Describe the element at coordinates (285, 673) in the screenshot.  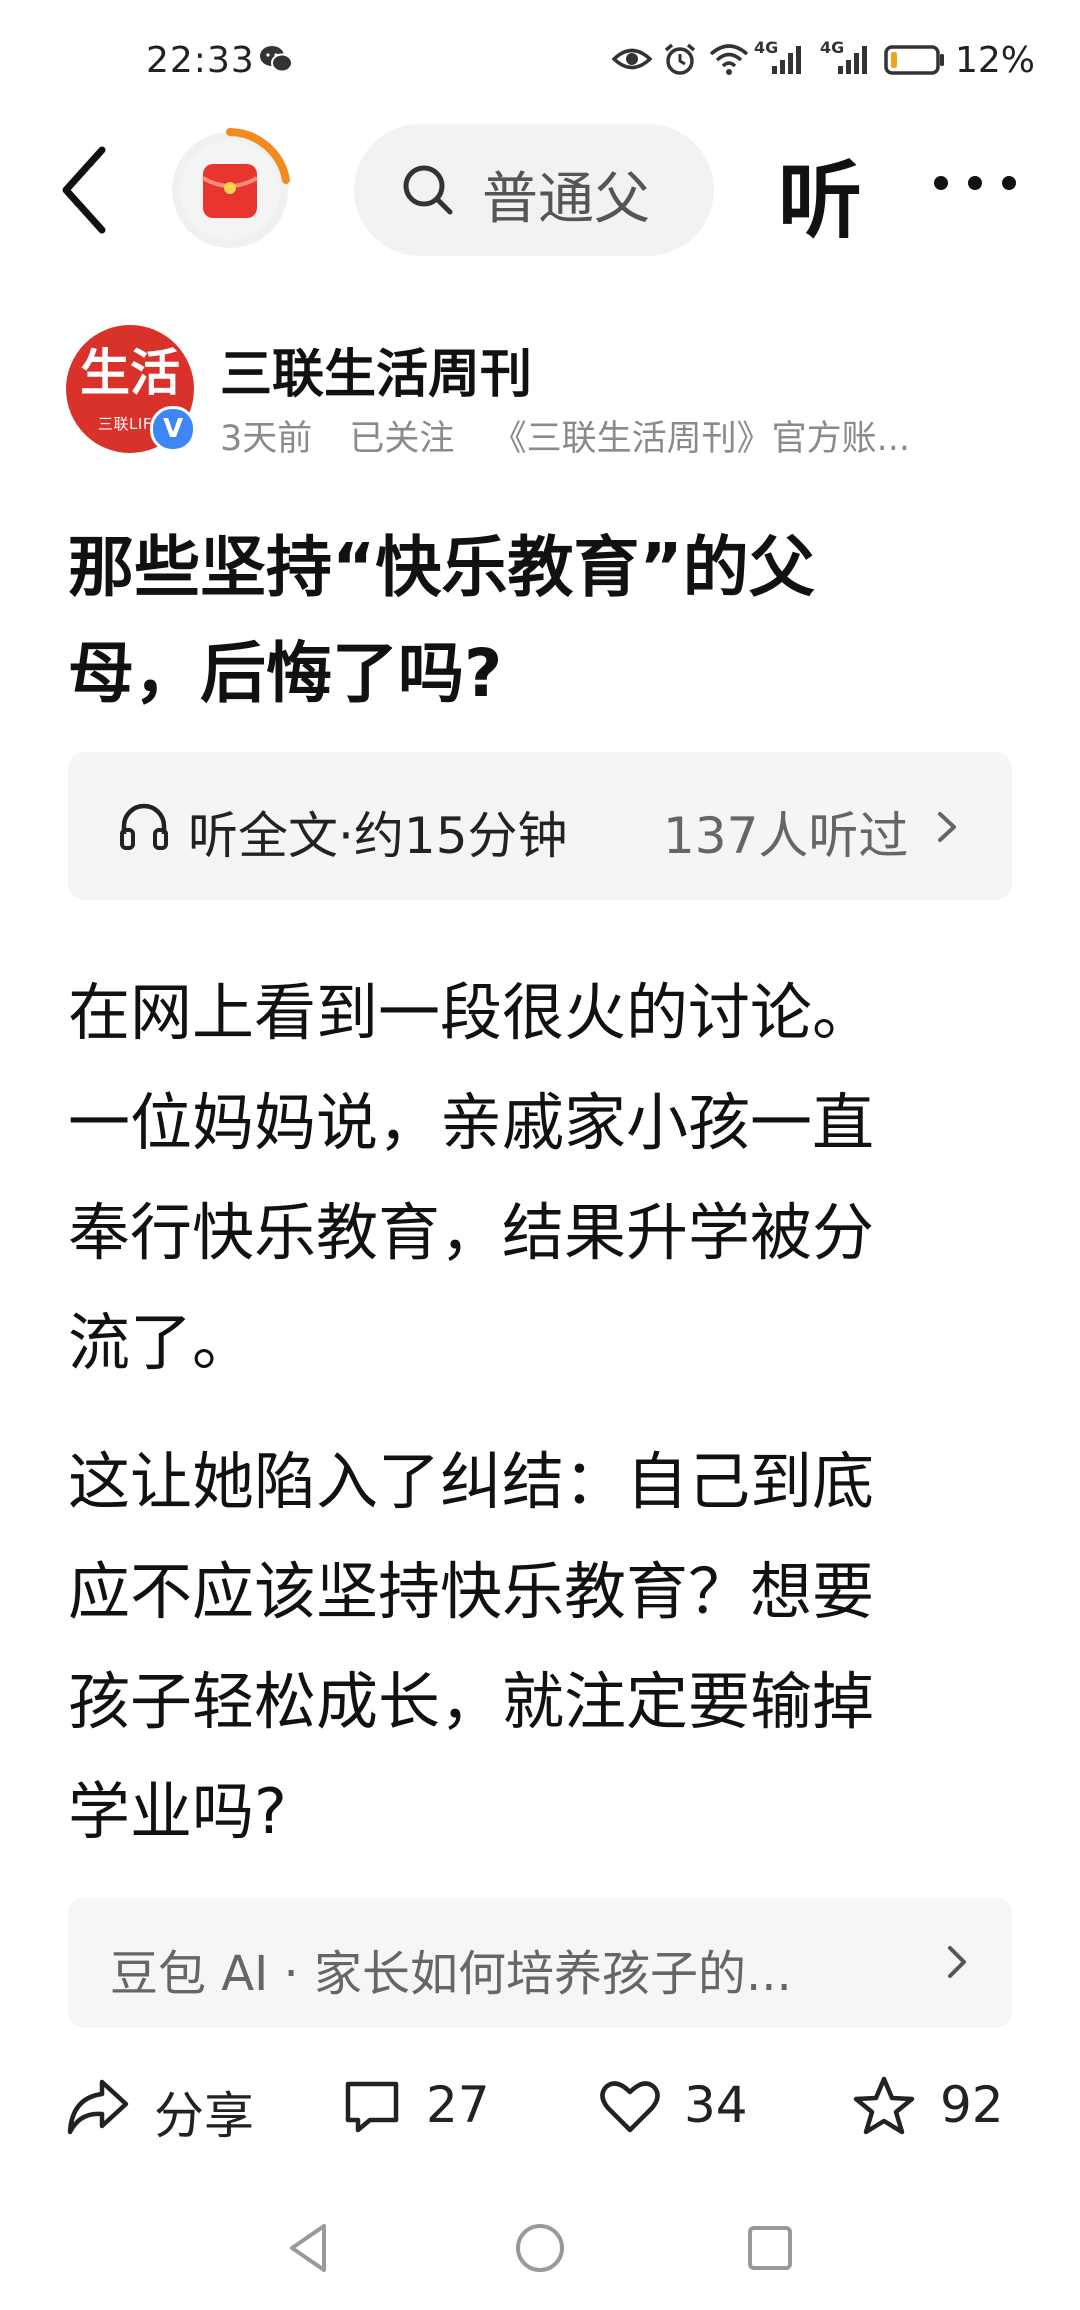
I see `article-title-line: 母，后悔了吗?` at that location.